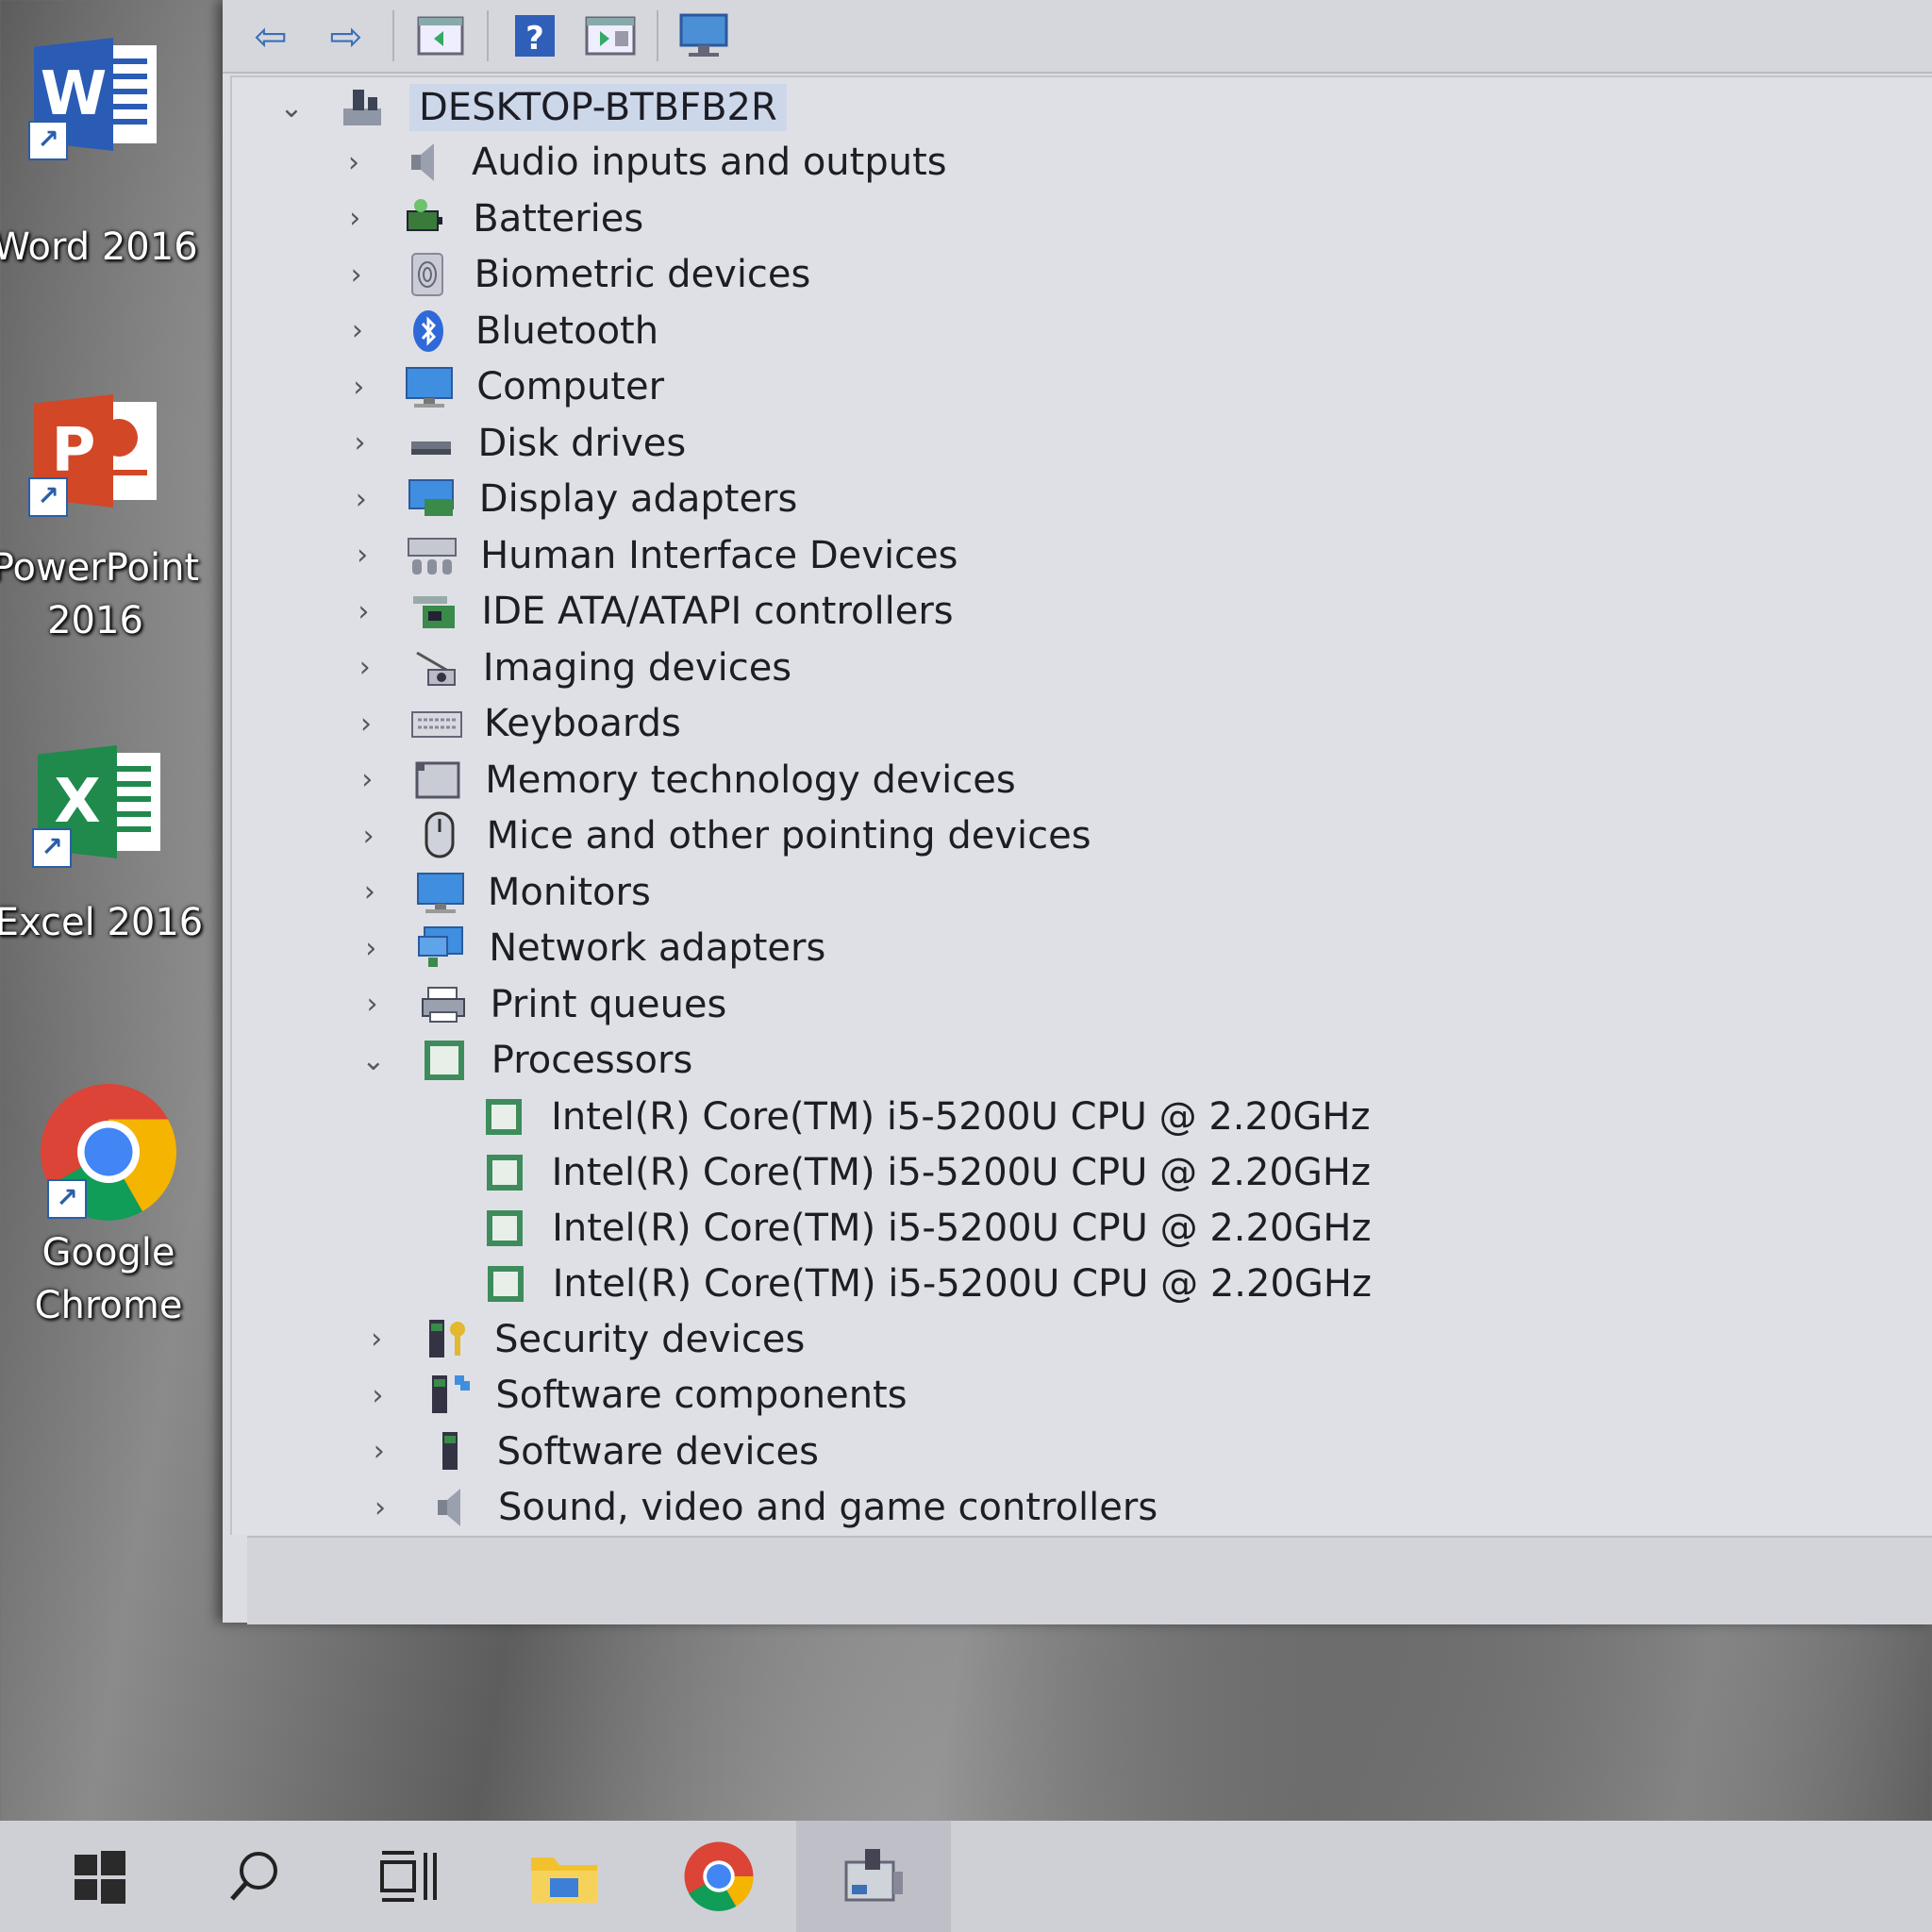 The image size is (1932, 1932). What do you see at coordinates (651, 611) in the screenshot?
I see `tree-category-ide-ata-atapi-controllers: › IDE ATA/ATAPI controllers` at bounding box center [651, 611].